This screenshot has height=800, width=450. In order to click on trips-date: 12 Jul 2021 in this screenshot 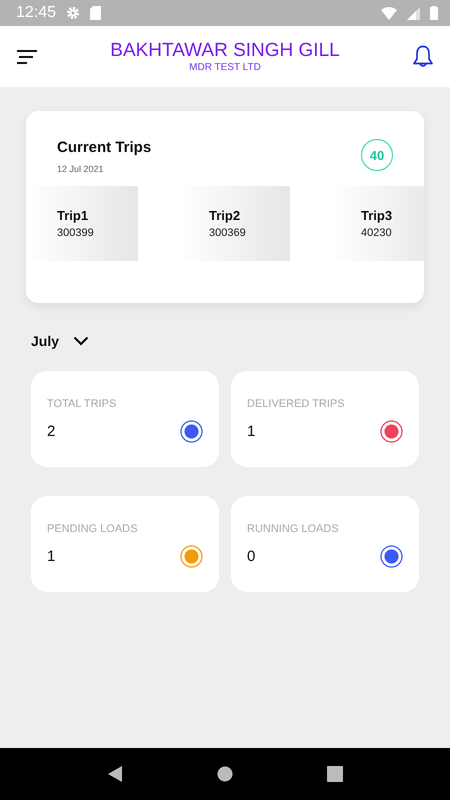, I will do `click(81, 169)`.